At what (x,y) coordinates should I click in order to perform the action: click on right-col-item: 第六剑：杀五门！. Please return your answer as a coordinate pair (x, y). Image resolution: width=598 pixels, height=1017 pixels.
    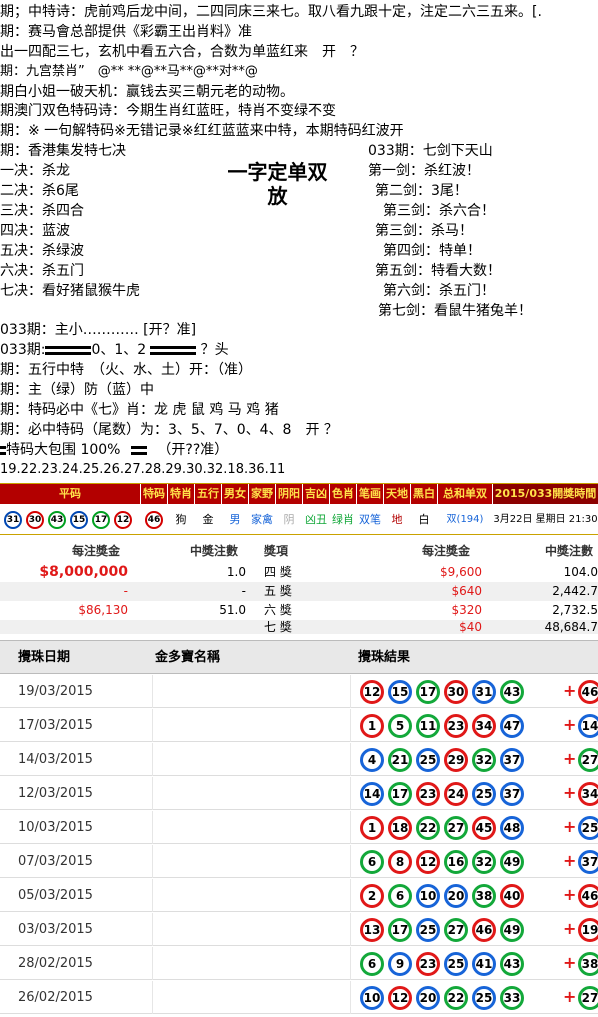
    Looking at the image, I should click on (439, 291).